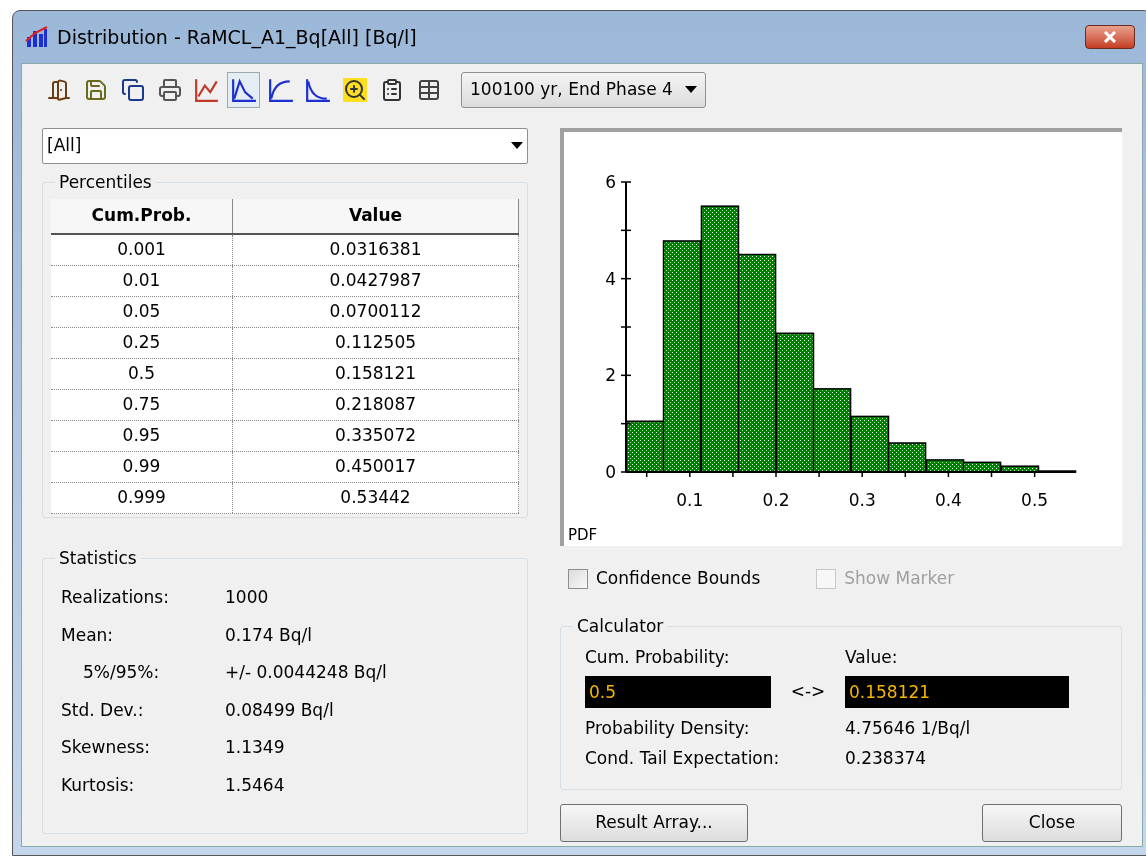 The image size is (1146, 866). What do you see at coordinates (142, 467) in the screenshot?
I see `table-cell: 0.99` at bounding box center [142, 467].